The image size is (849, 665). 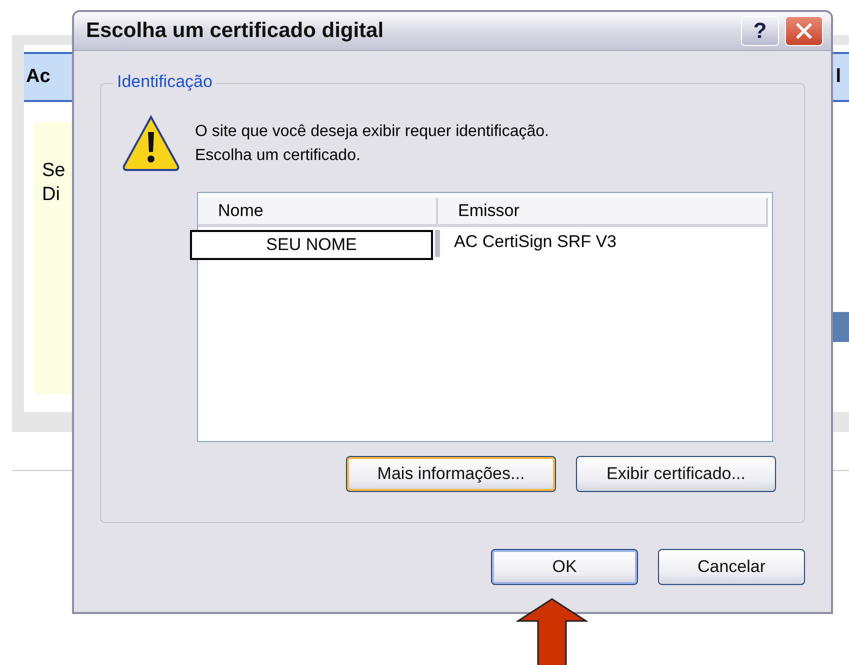 What do you see at coordinates (564, 567) in the screenshot?
I see `dialog-button: OK` at bounding box center [564, 567].